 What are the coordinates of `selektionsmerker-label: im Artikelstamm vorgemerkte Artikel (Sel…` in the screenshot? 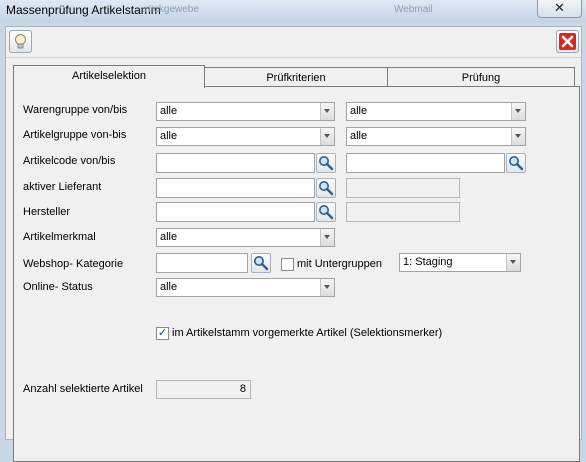 It's located at (307, 333).